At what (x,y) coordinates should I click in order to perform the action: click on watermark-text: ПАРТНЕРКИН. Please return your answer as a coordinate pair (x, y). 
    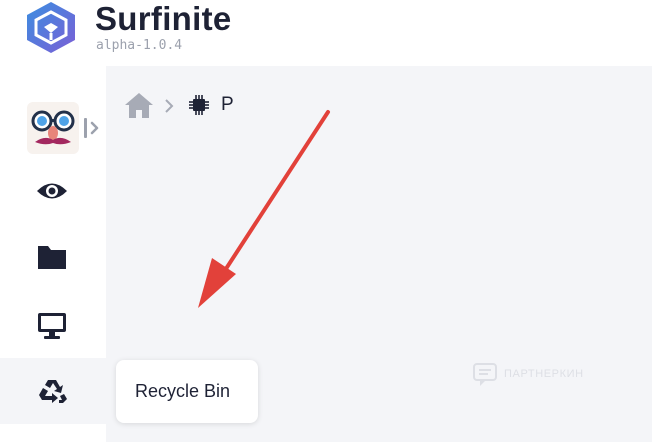
    Looking at the image, I should click on (544, 374).